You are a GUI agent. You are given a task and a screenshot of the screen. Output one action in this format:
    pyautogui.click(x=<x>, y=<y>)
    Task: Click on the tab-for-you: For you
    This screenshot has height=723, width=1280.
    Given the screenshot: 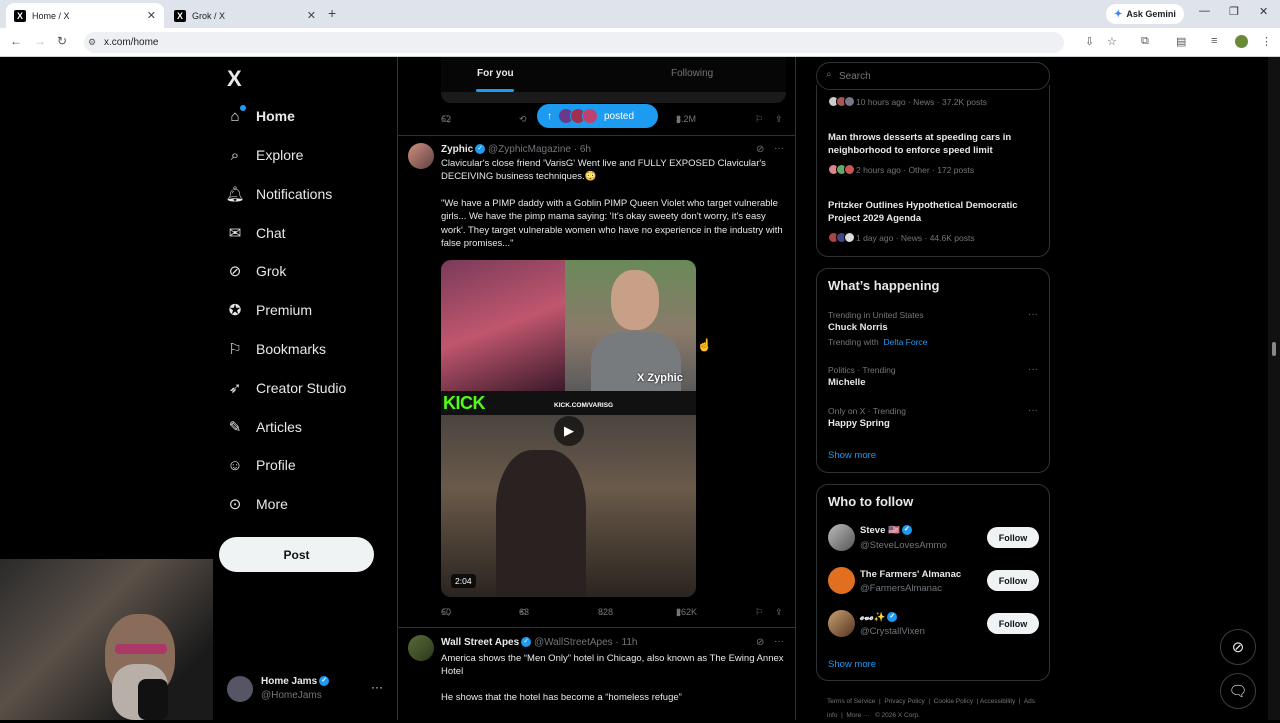 What is the action you would take?
    pyautogui.click(x=495, y=73)
    